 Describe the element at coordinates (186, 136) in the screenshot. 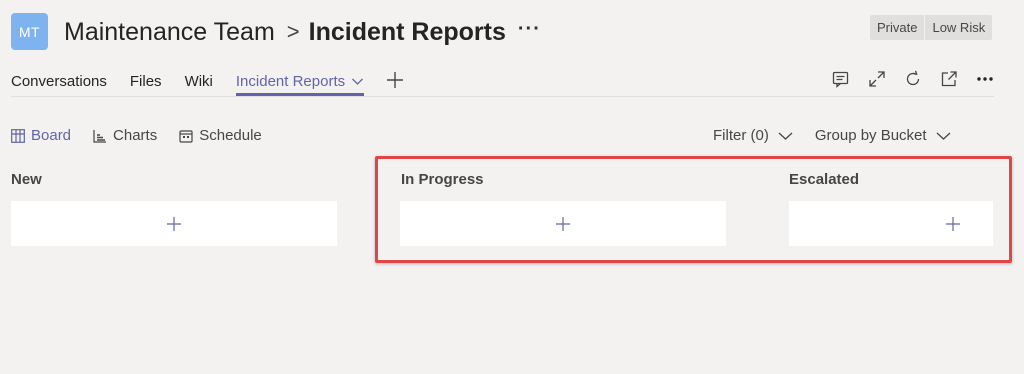

I see `calendar-icon` at that location.